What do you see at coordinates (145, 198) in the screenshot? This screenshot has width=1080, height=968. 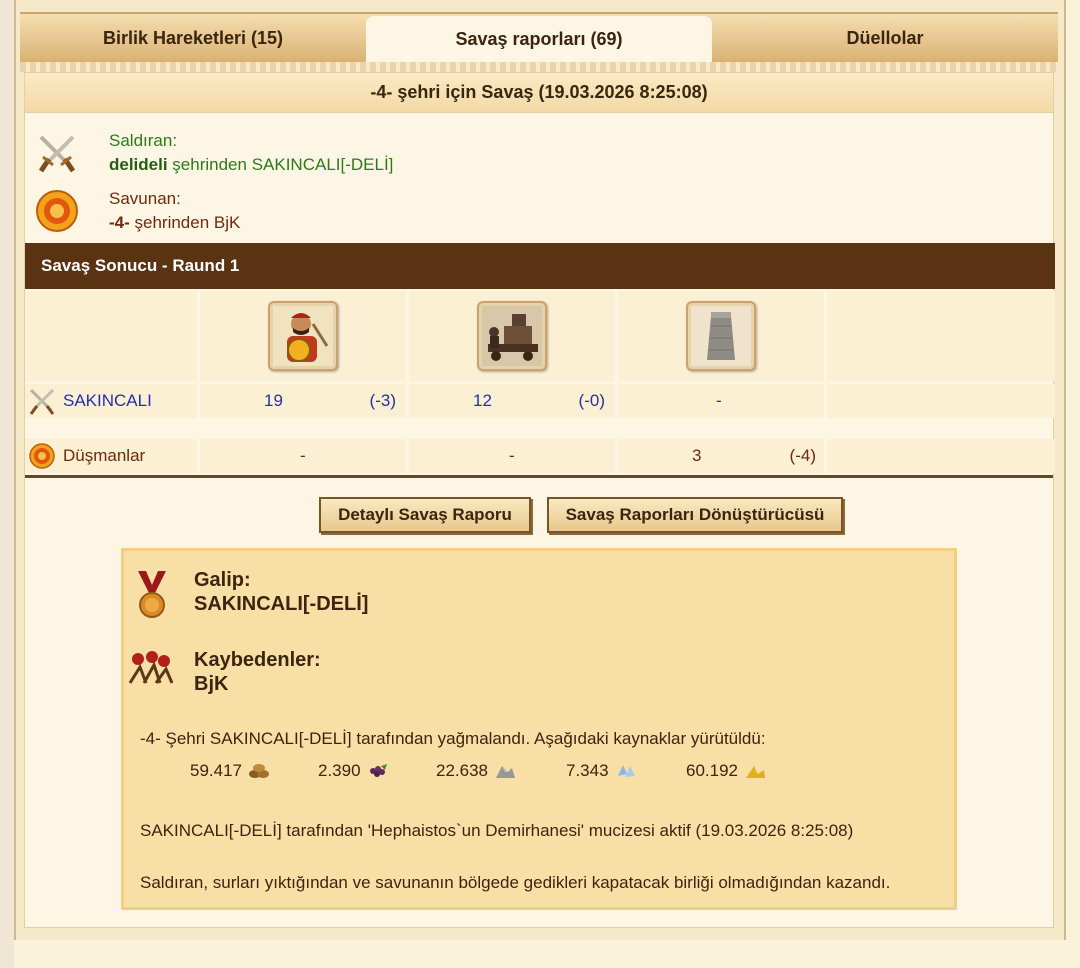 I see `defender-label: Savunan:` at bounding box center [145, 198].